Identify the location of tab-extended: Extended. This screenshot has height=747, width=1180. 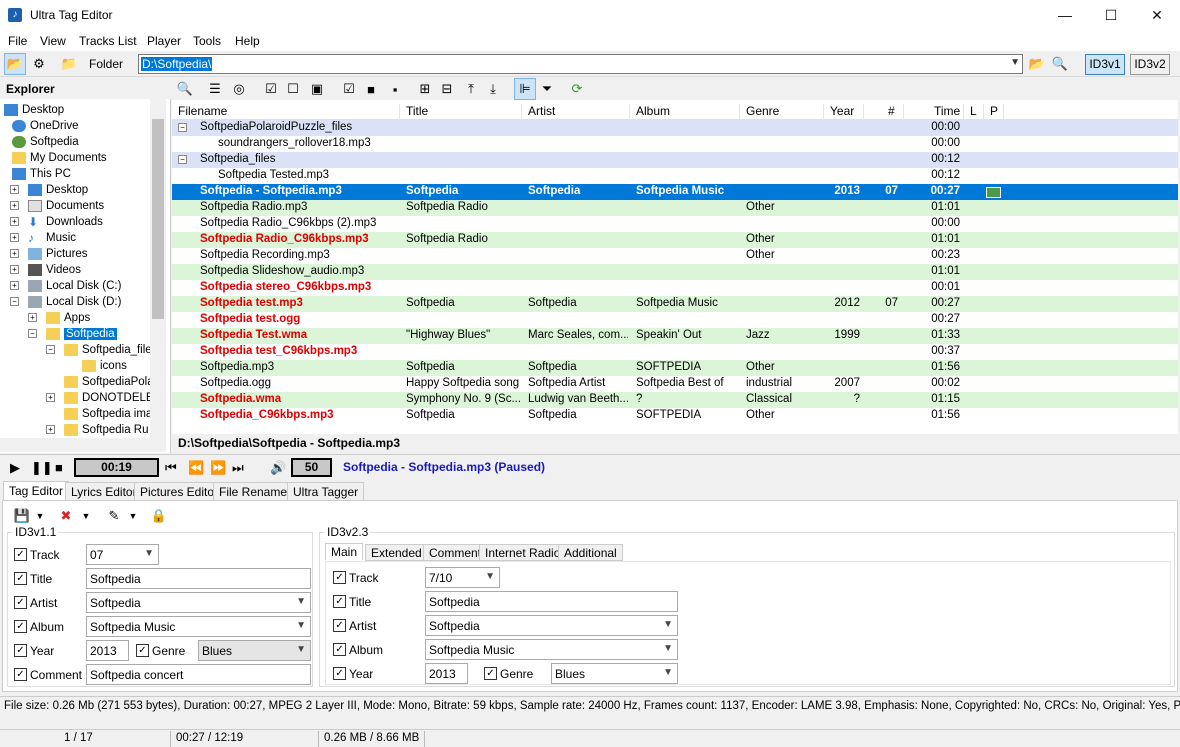
(396, 552).